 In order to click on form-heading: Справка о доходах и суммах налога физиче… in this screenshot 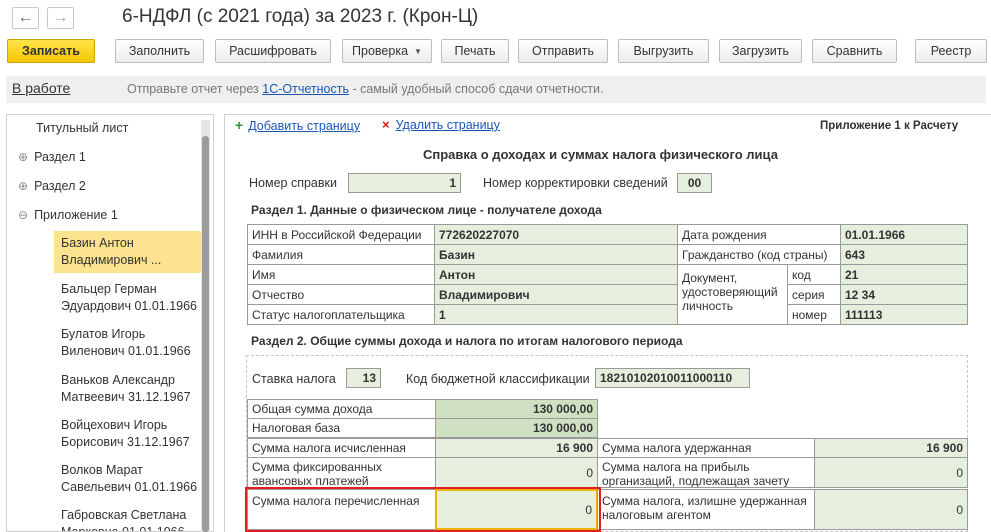, I will do `click(600, 154)`.